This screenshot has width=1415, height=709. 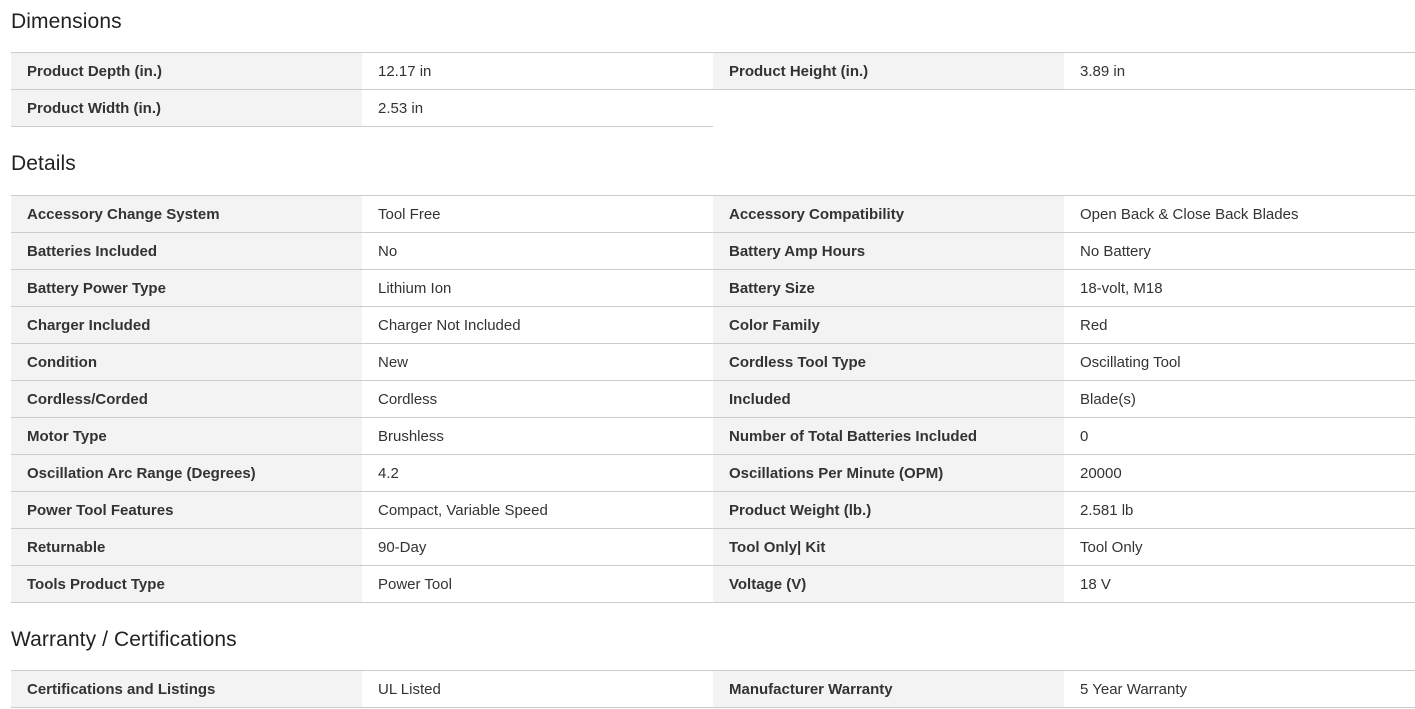 I want to click on section-title: Dimensions, so click(x=66, y=21).